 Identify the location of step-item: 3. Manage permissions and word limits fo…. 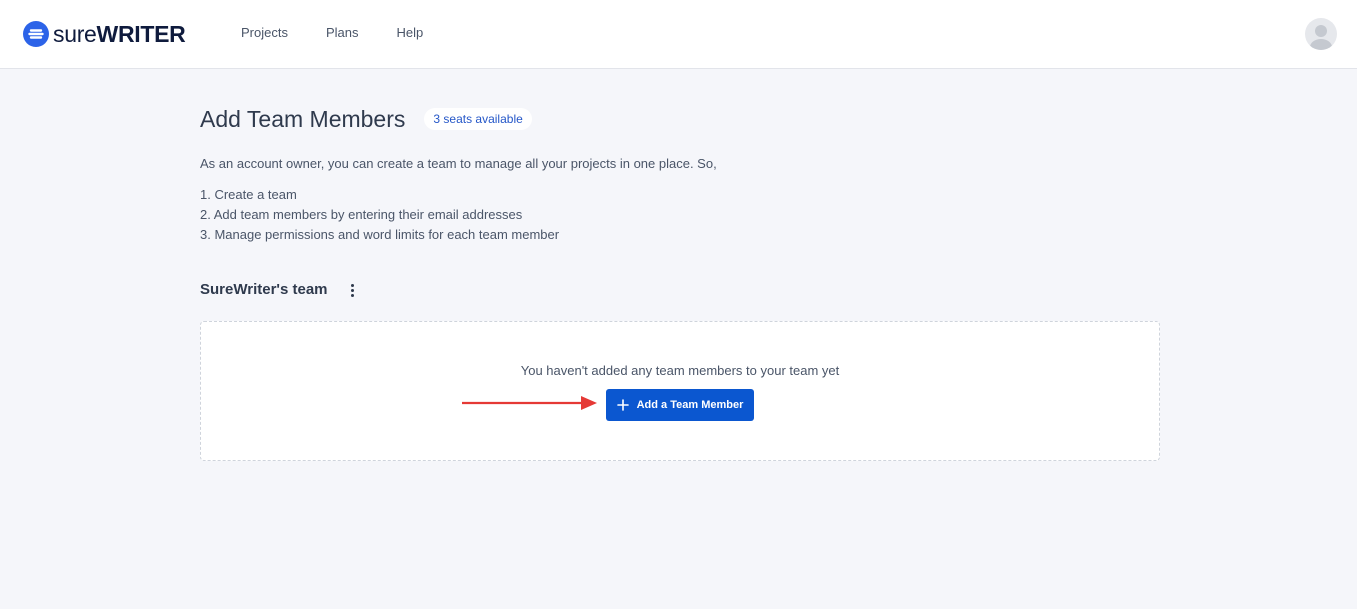
(380, 234).